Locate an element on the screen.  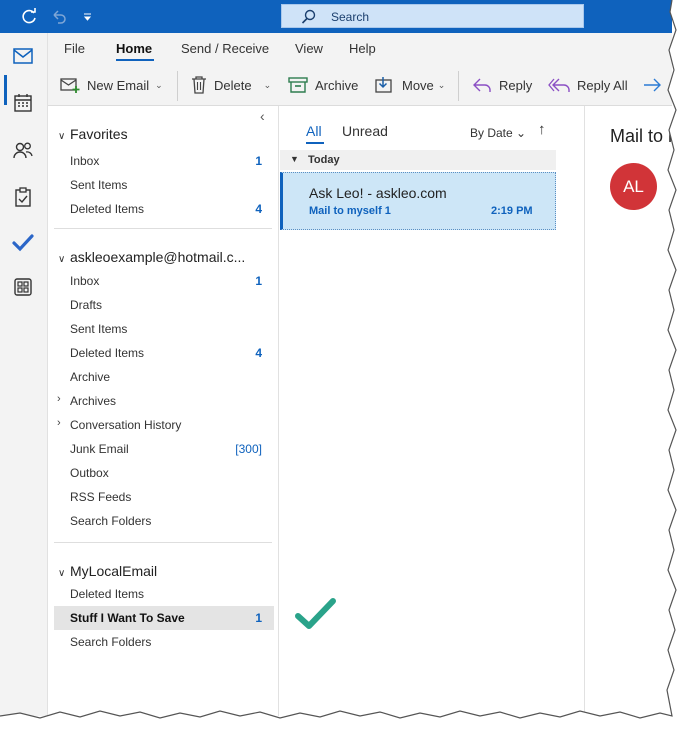
reply-all-button: Reply All is located at coordinates (588, 85).